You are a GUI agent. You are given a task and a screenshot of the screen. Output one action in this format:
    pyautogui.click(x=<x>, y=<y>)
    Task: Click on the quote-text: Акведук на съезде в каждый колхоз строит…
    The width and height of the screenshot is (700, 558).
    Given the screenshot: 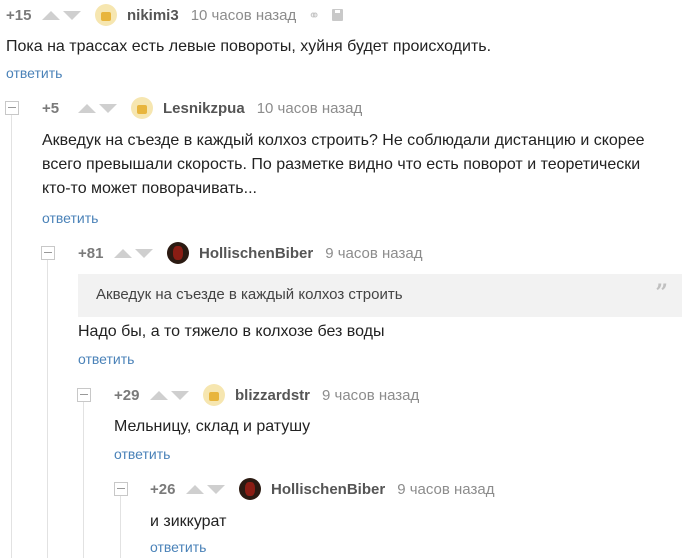 What is the action you would take?
    pyautogui.click(x=249, y=294)
    